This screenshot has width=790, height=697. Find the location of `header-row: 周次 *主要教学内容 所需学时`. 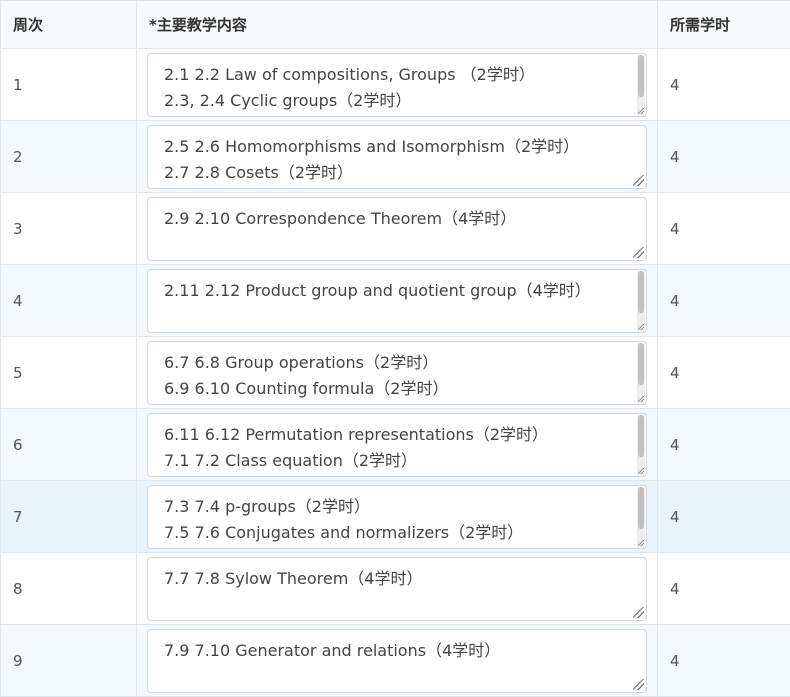

header-row: 周次 *主要教学内容 所需学时 is located at coordinates (395, 25).